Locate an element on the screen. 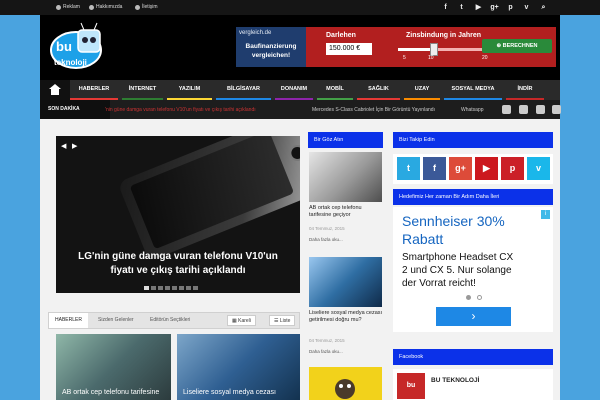 This screenshot has height=400, width=600. slider-dots is located at coordinates (171, 288).